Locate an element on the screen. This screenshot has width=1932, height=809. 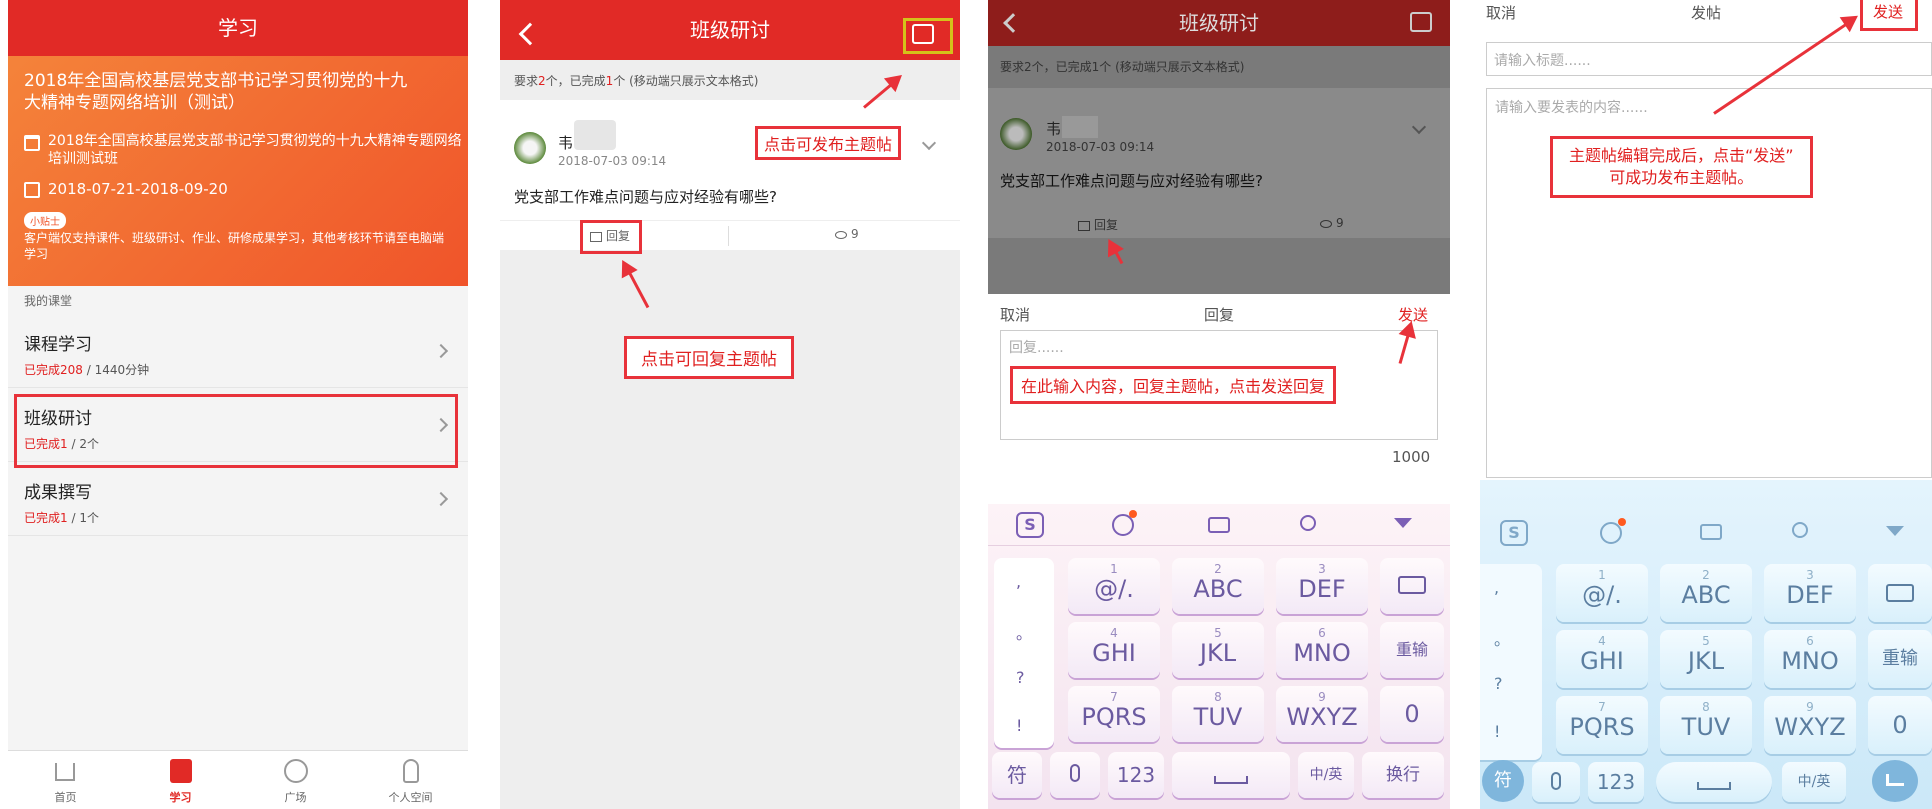
note-line: 主题帖编辑完成后，点击“发送” is located at coordinates (1681, 155).